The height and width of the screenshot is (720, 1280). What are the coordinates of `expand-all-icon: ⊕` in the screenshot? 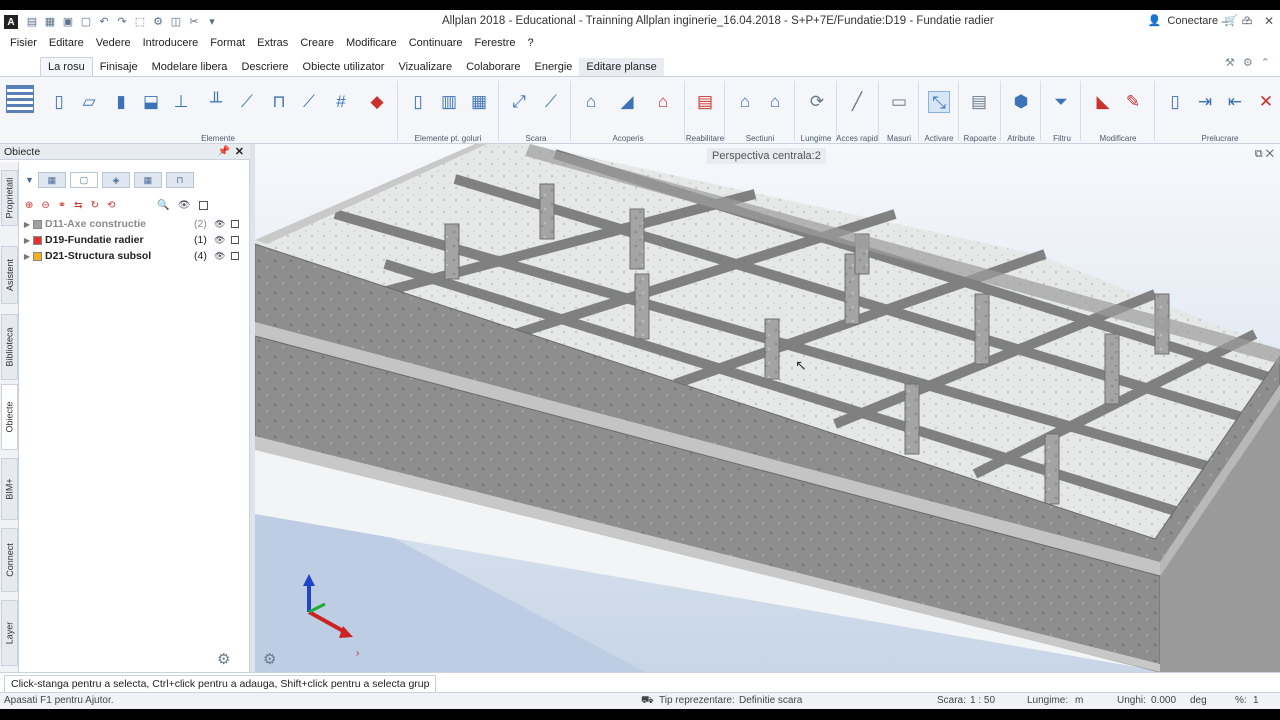 It's located at (29, 205).